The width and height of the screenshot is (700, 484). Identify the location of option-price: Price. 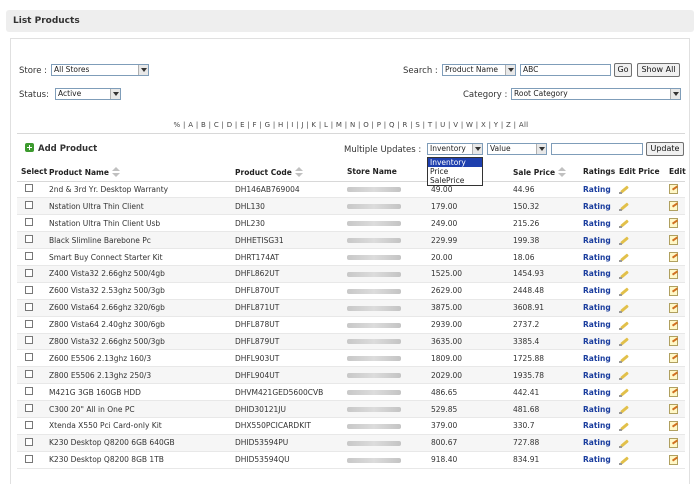
(455, 171).